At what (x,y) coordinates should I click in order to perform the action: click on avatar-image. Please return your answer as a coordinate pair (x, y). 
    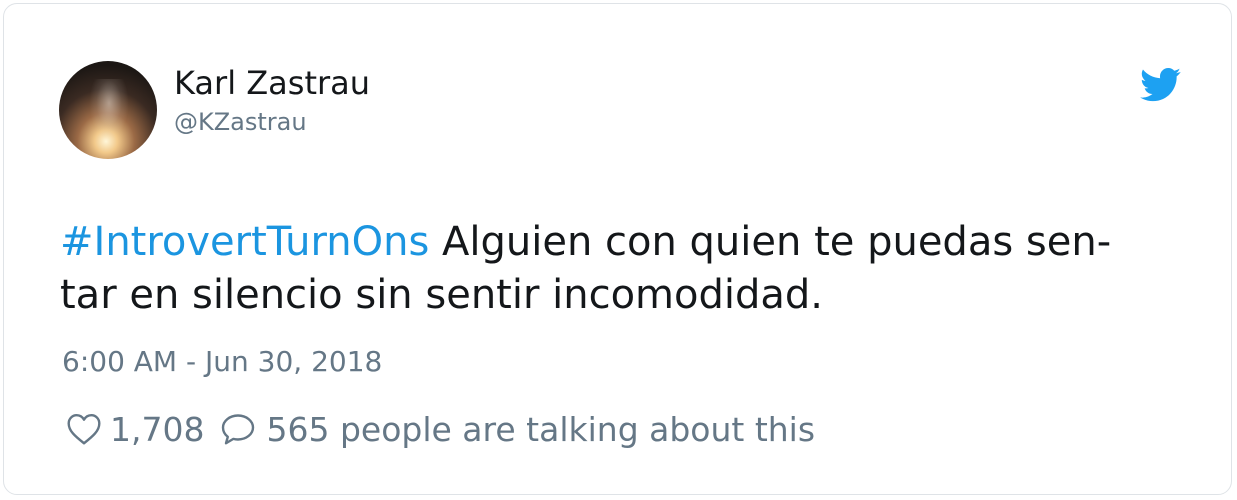
    Looking at the image, I should click on (109, 109).